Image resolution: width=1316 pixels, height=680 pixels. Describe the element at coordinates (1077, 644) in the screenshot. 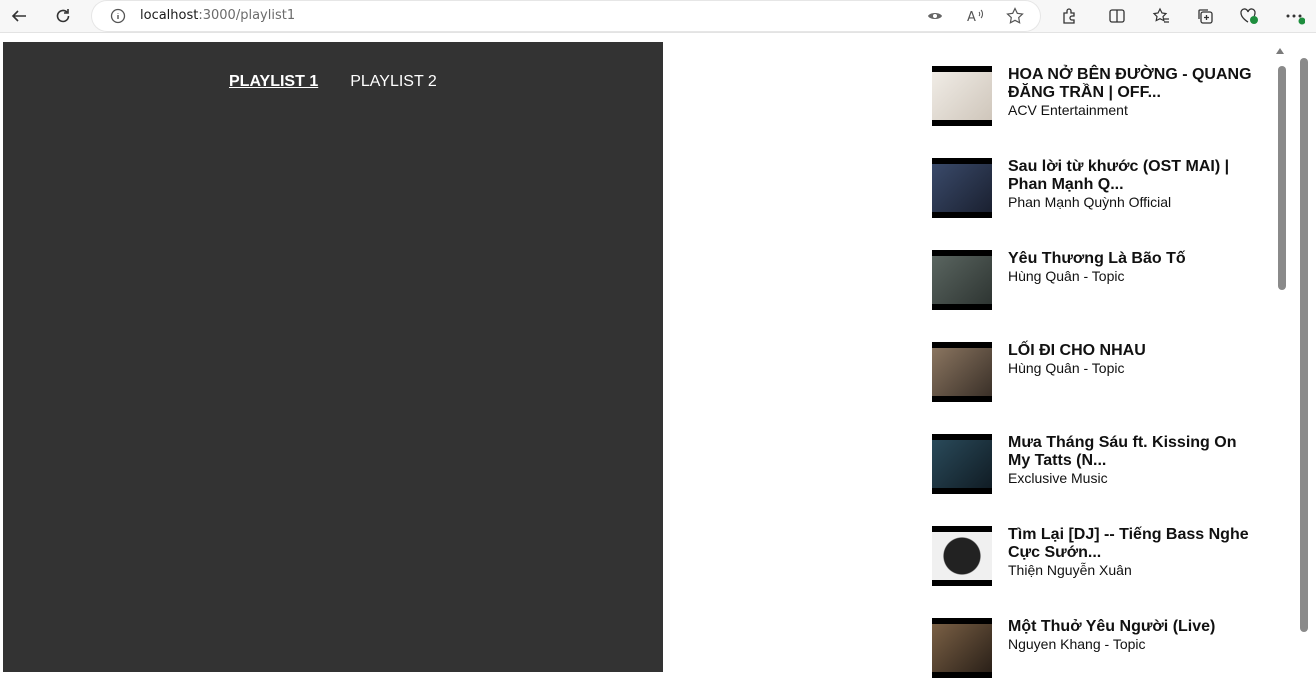

I see `channel-name: Nguyen Khang - Topic` at that location.